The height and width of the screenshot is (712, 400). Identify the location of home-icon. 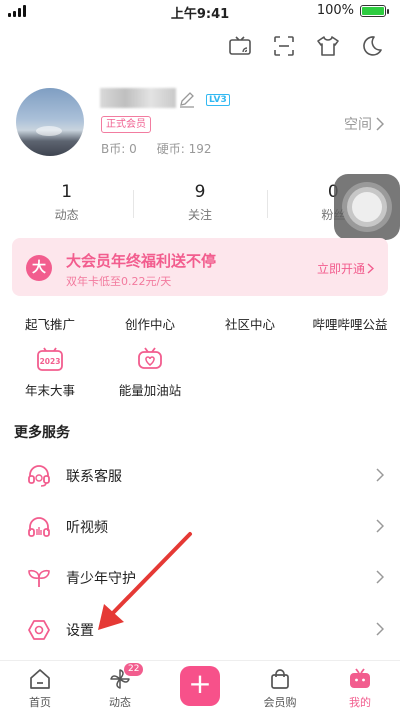
(40, 679).